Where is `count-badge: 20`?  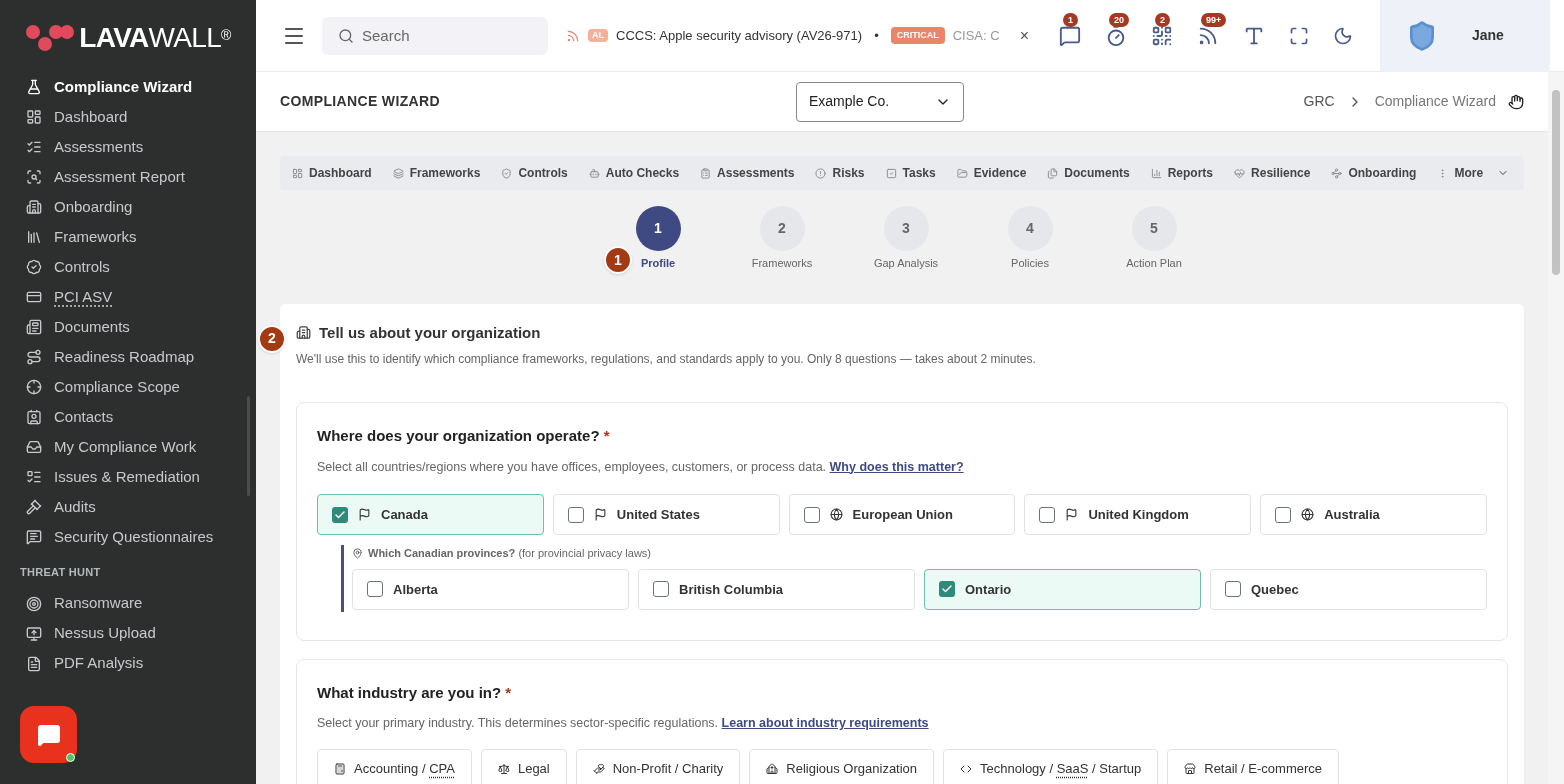 count-badge: 20 is located at coordinates (1119, 19).